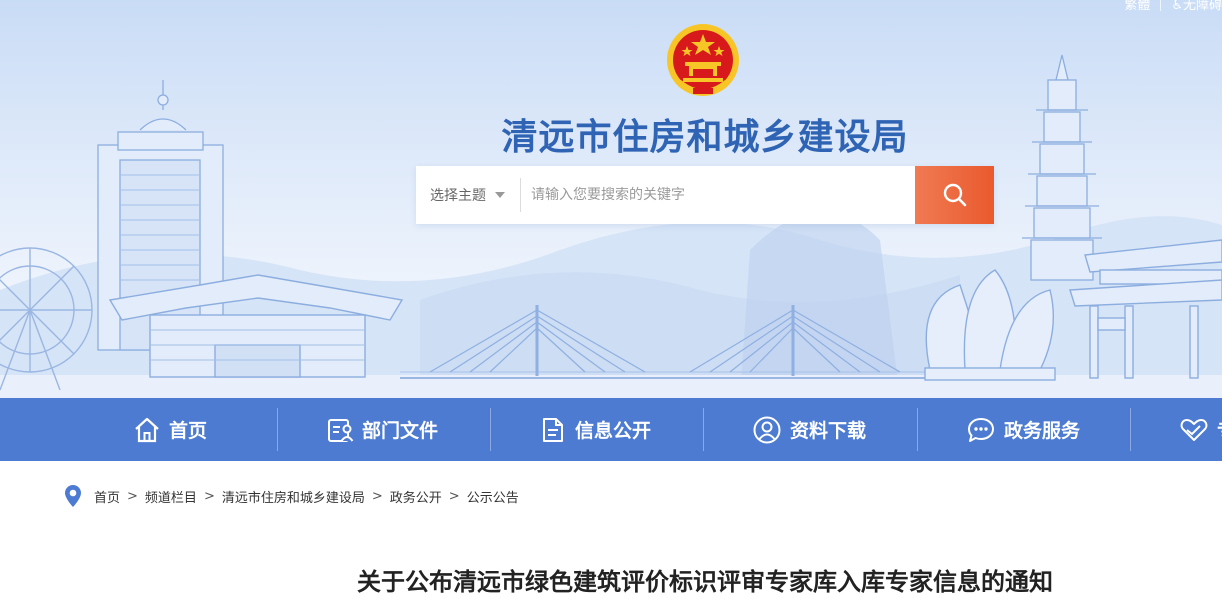  I want to click on user-circle-icon, so click(767, 429).